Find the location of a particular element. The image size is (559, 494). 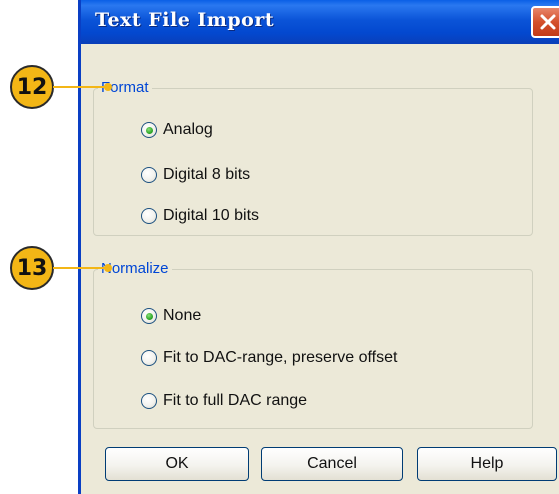

format-option-label: Digital 8 bits is located at coordinates (207, 174).